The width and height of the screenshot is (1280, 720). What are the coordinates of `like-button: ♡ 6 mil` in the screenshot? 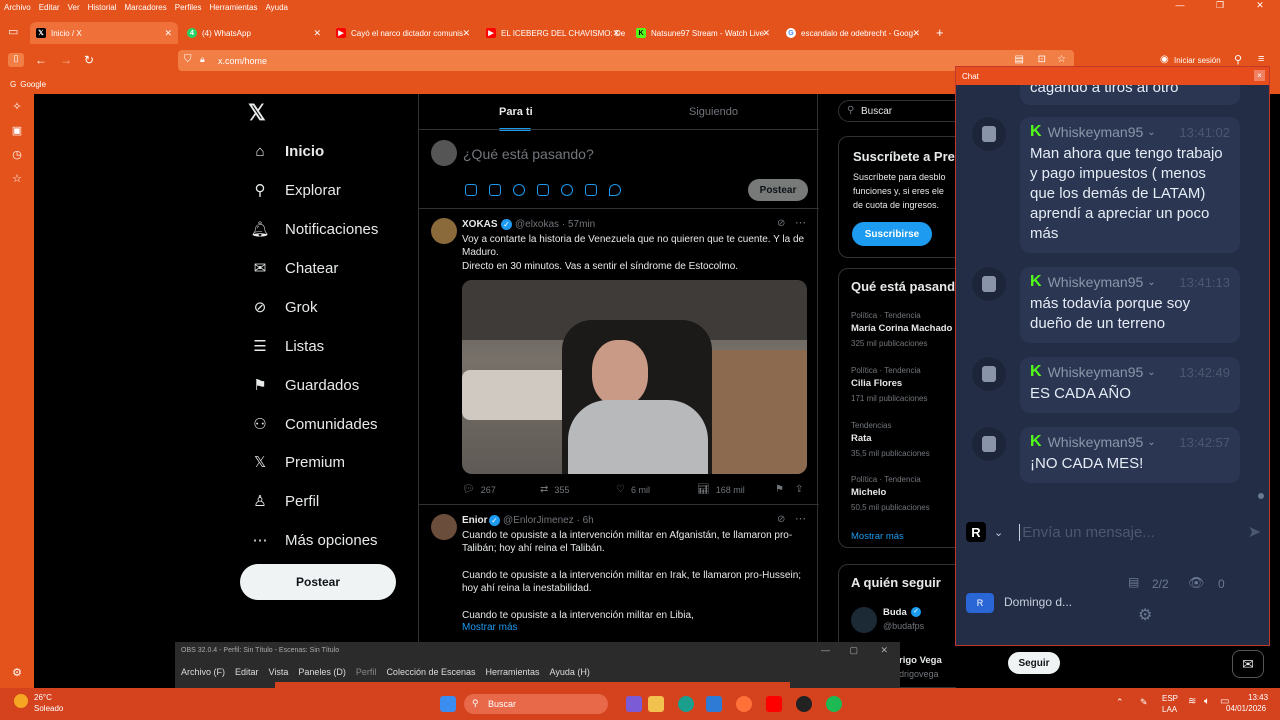 It's located at (633, 489).